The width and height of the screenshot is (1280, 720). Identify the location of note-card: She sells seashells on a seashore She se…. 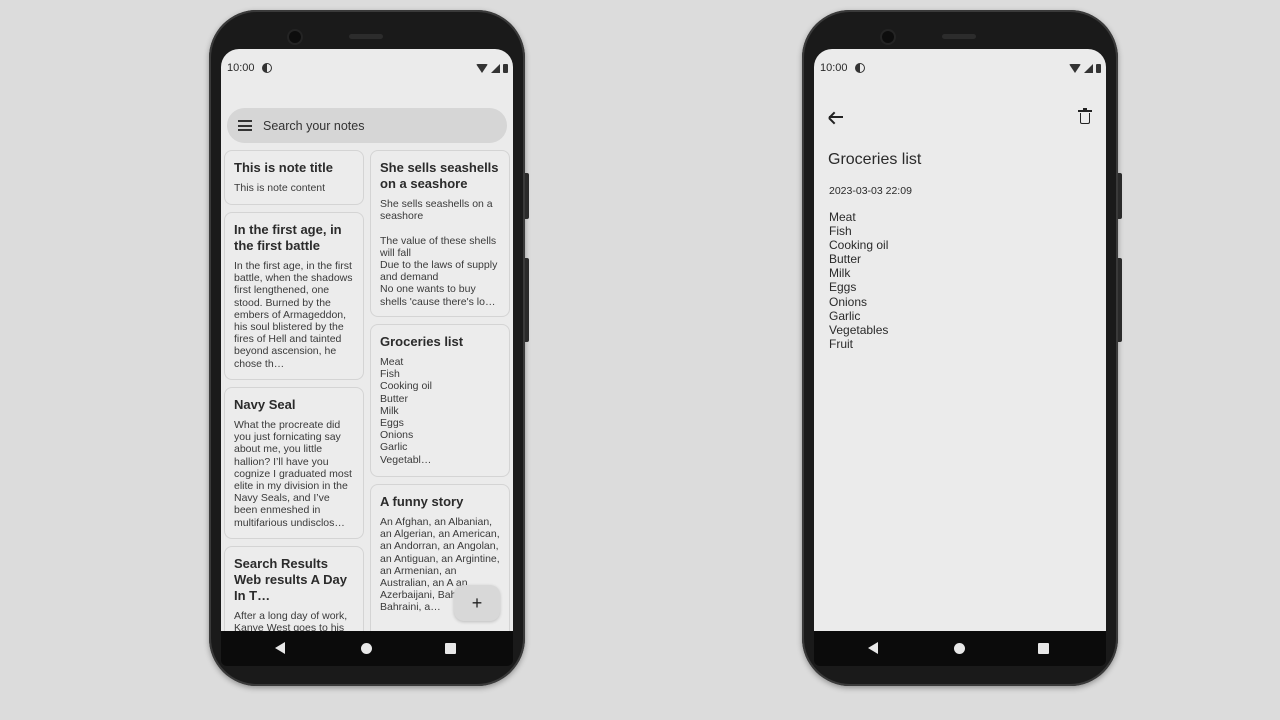
(440, 233).